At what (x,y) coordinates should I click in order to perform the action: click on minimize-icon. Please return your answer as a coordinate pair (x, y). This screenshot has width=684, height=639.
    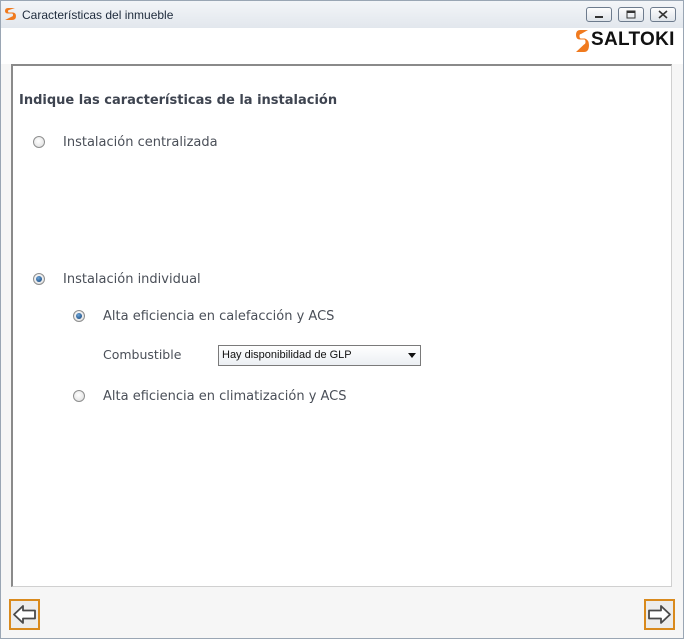
    Looking at the image, I should click on (599, 17).